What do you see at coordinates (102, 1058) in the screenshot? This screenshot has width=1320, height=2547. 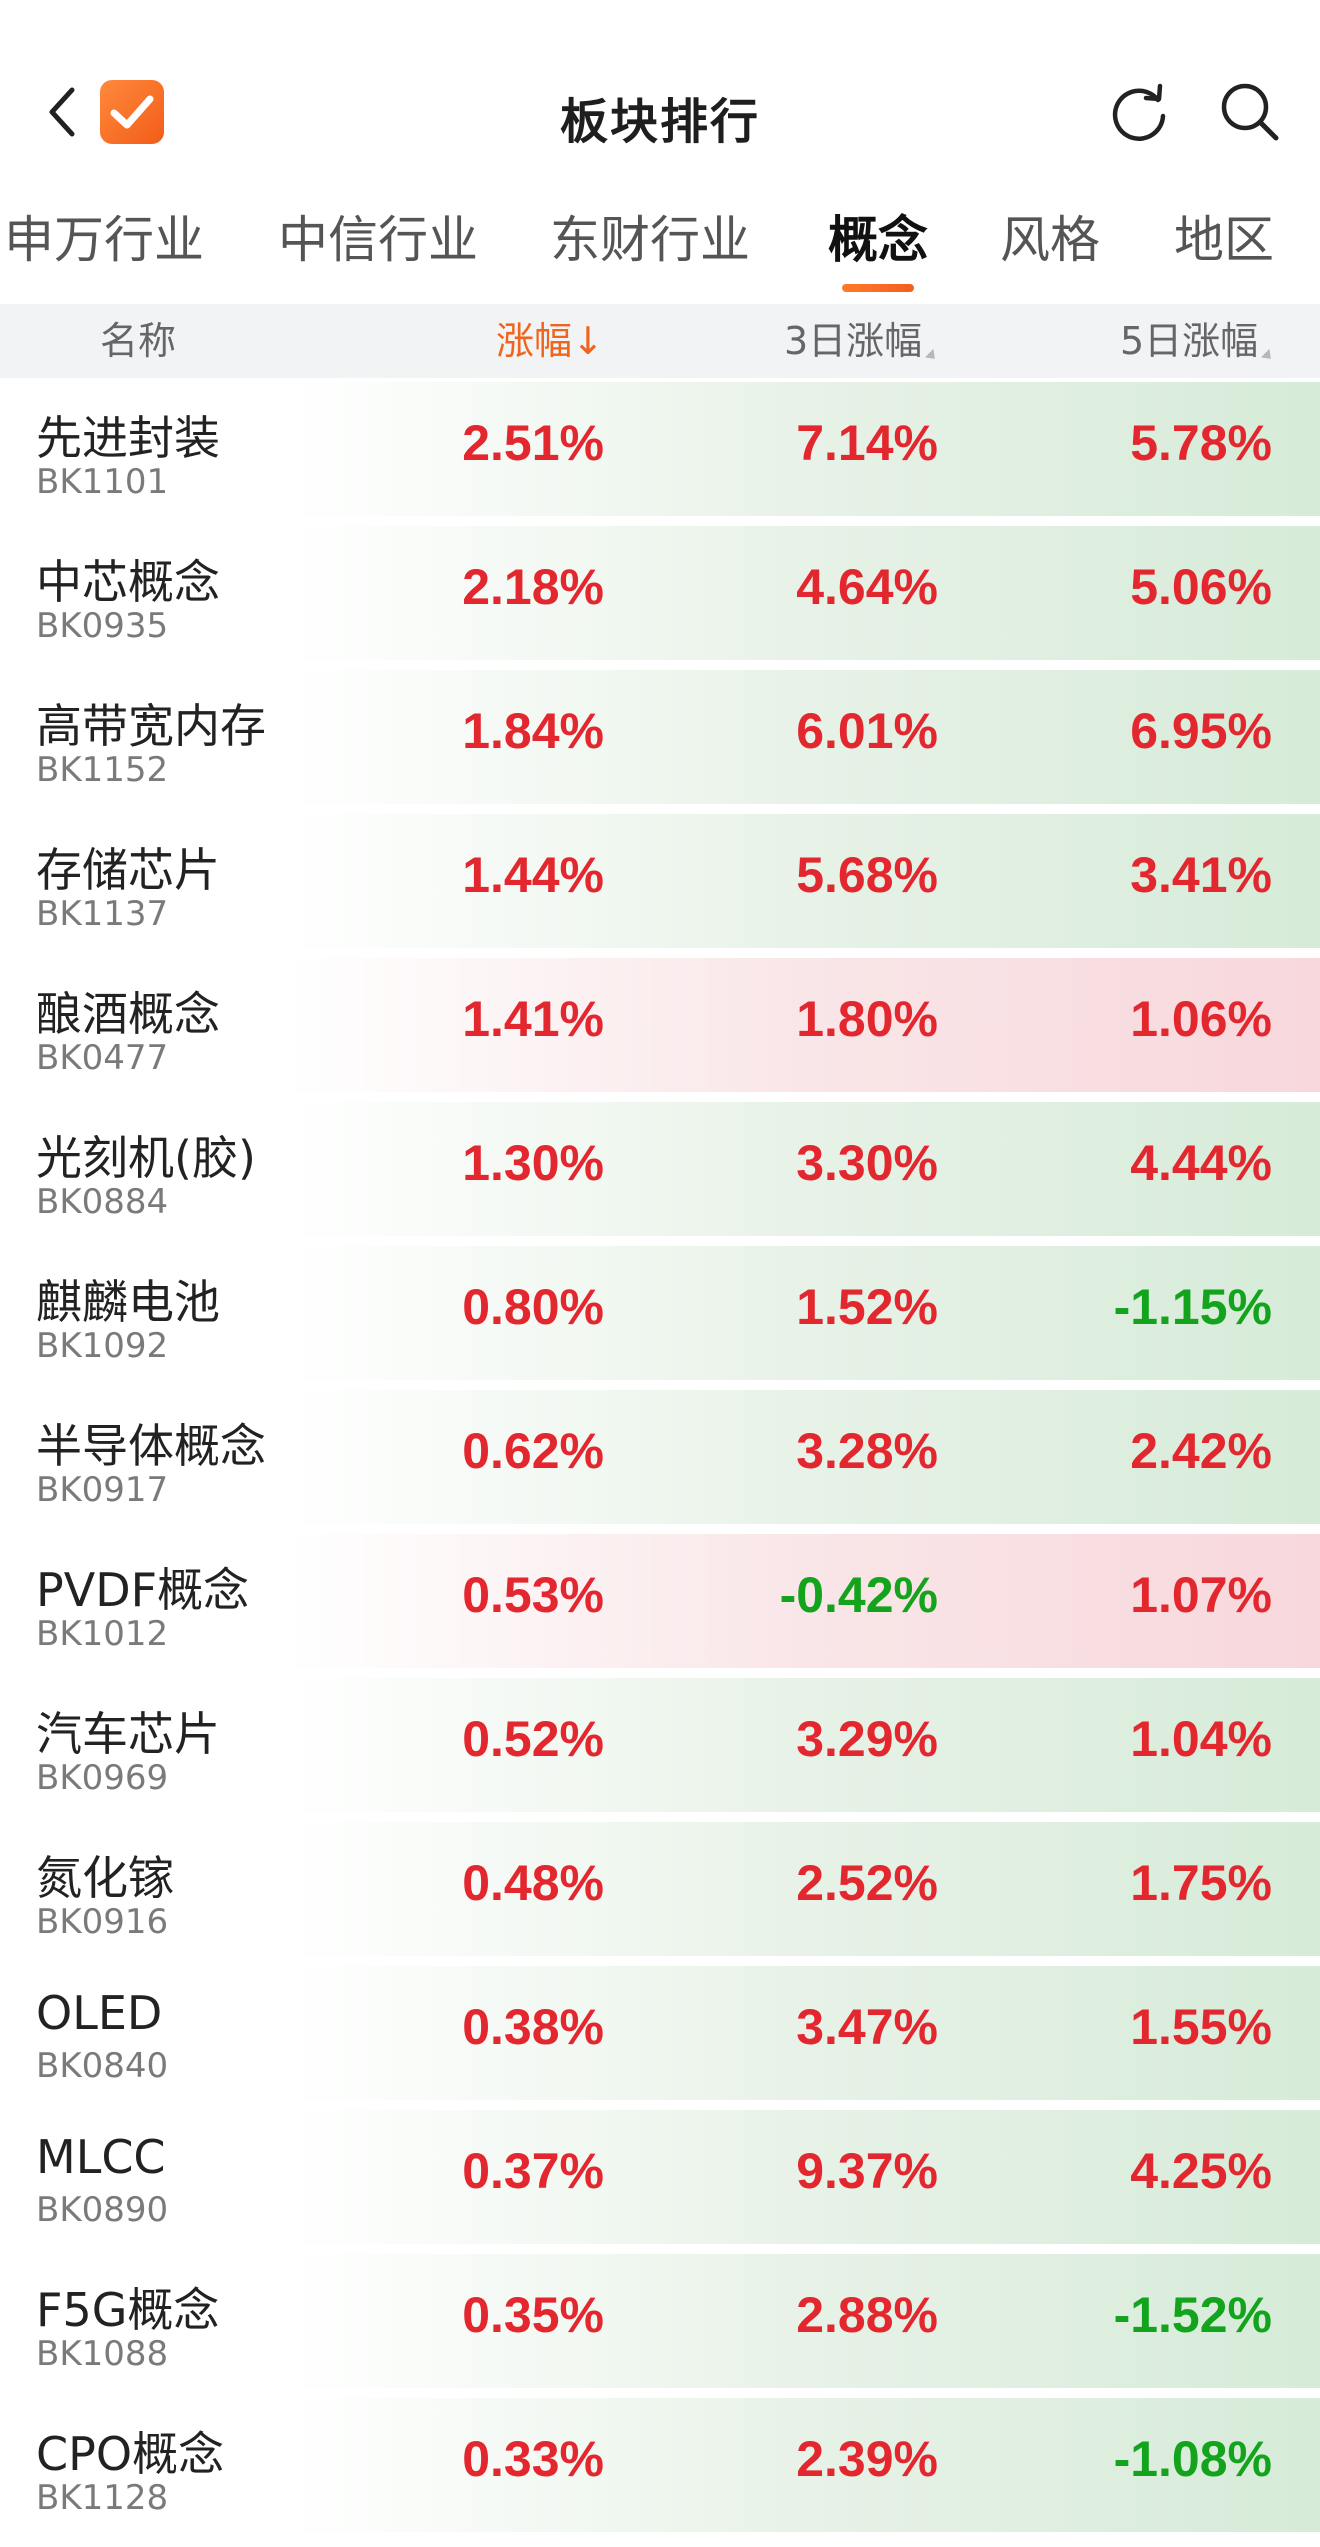 I see `sector-code: BK0477` at bounding box center [102, 1058].